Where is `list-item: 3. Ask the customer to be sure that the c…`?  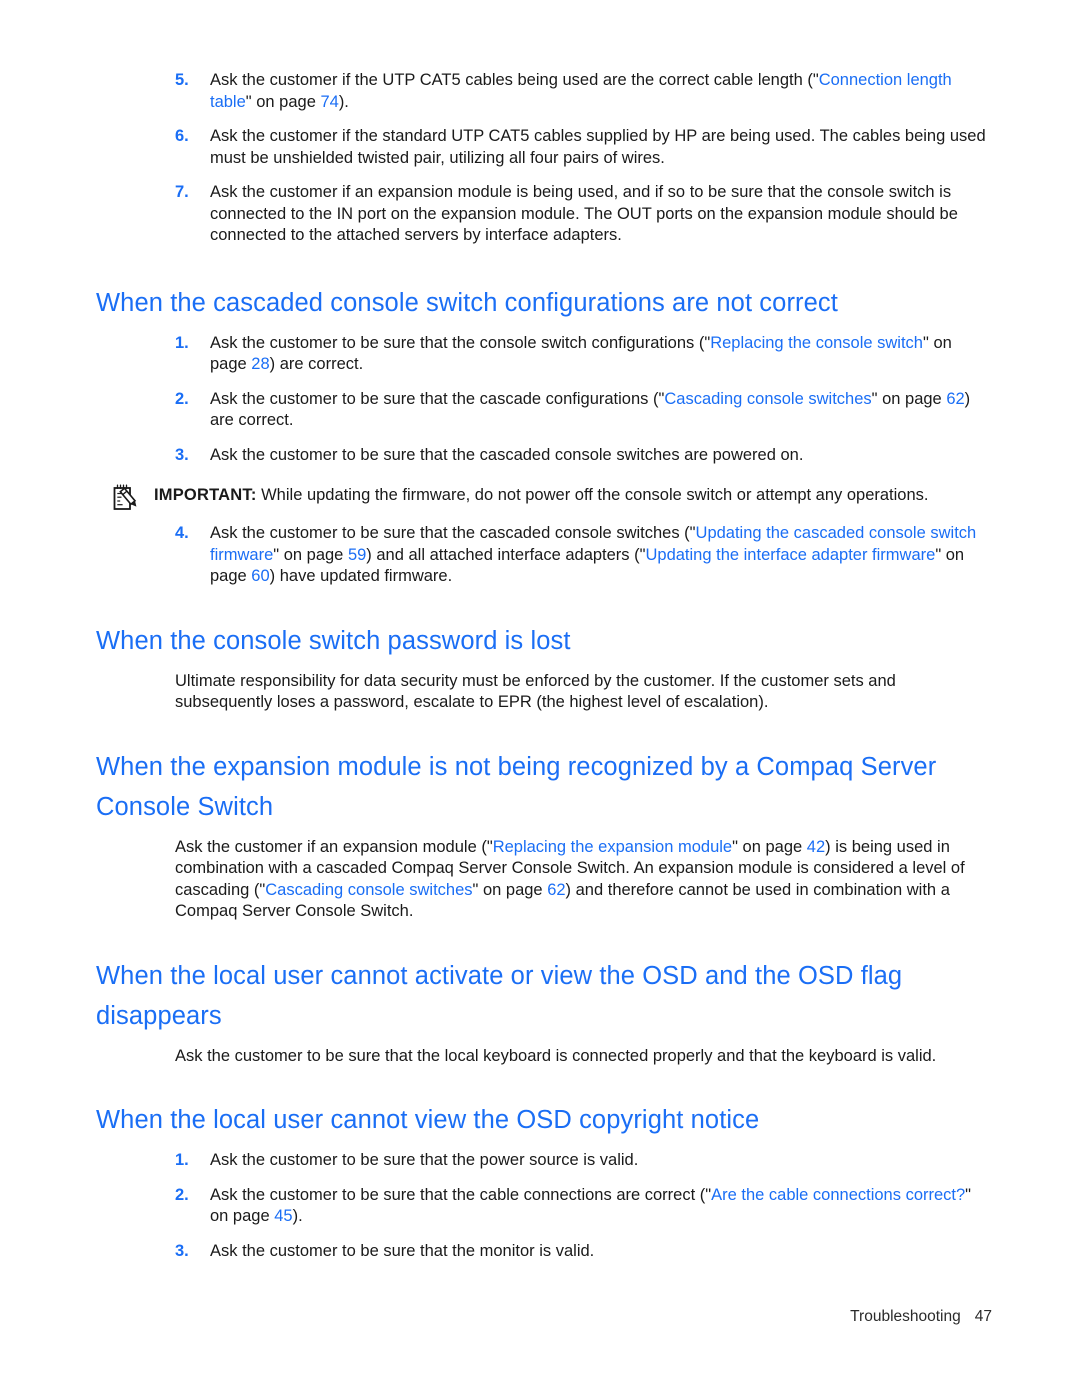
list-item: 3. Ask the customer to be sure that the c… is located at coordinates (583, 456).